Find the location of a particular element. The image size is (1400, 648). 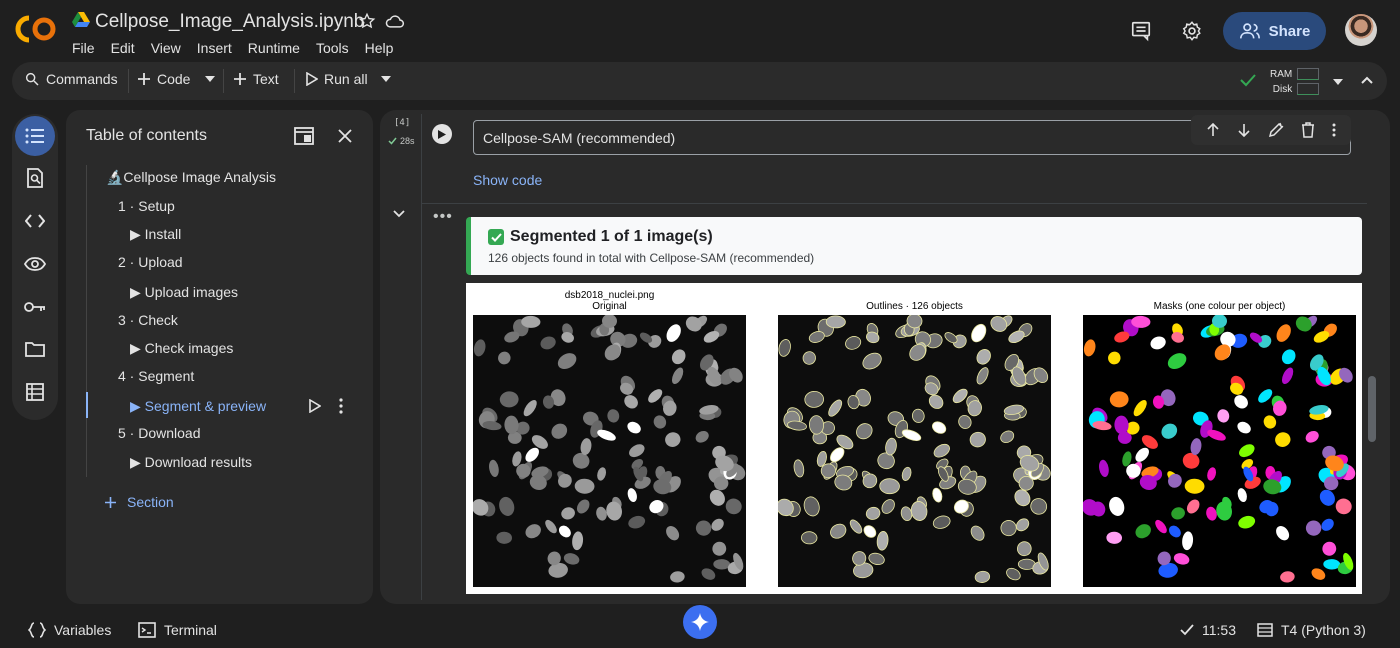

run-all-label: Run all is located at coordinates (346, 79).